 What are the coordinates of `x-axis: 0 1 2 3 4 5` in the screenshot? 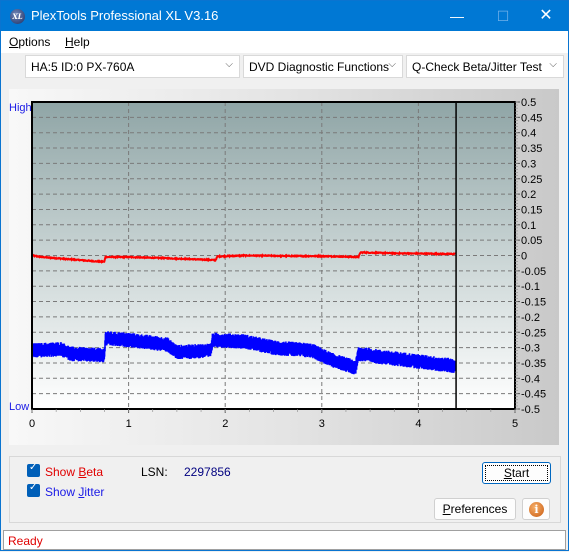 It's located at (273, 419).